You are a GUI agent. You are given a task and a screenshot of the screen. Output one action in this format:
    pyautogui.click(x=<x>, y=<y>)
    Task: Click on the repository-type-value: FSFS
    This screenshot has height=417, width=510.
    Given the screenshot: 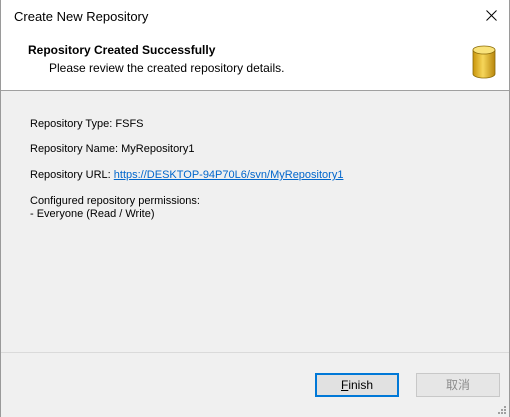 What is the action you would take?
    pyautogui.click(x=129, y=124)
    